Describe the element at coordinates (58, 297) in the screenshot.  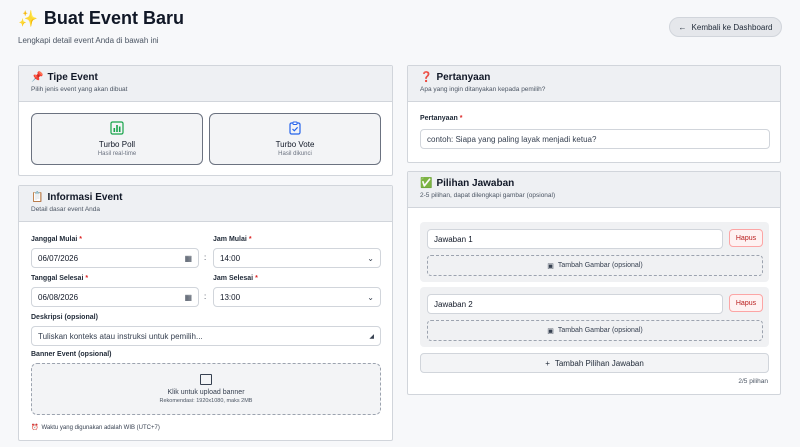
I see `end-date-value: 06/08/2026` at that location.